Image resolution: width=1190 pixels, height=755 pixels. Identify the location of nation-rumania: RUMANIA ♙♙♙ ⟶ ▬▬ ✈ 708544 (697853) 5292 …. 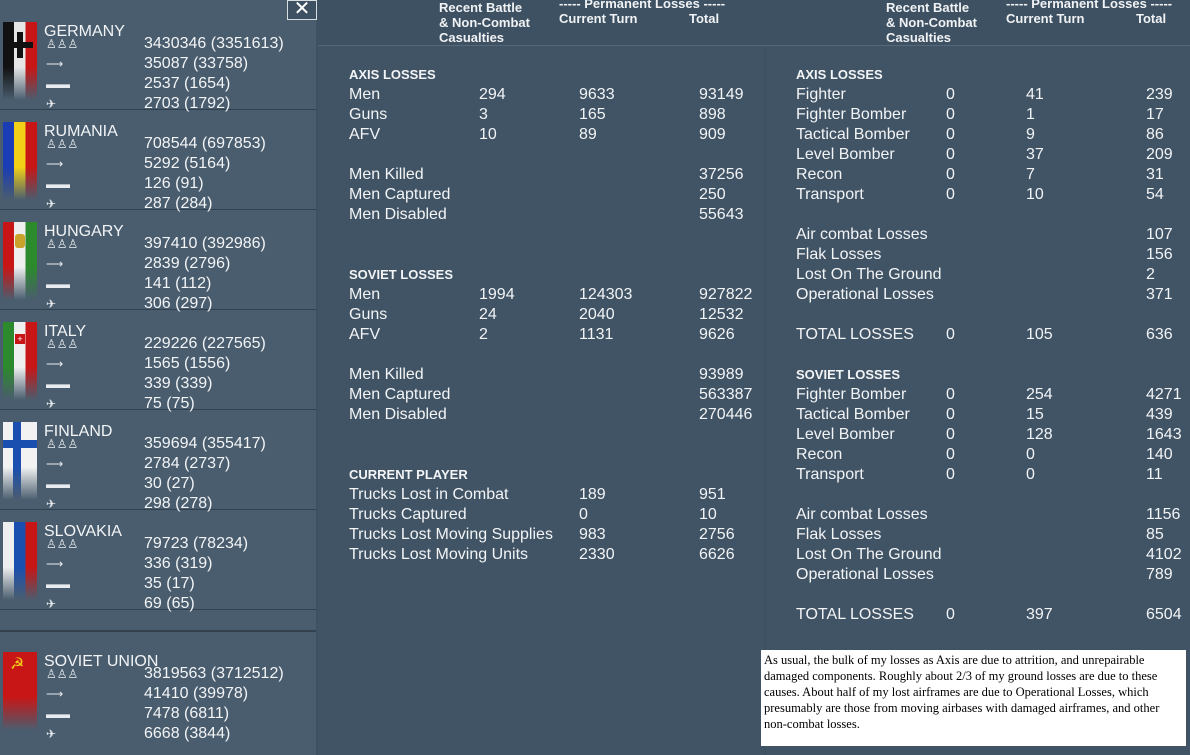
(158, 160).